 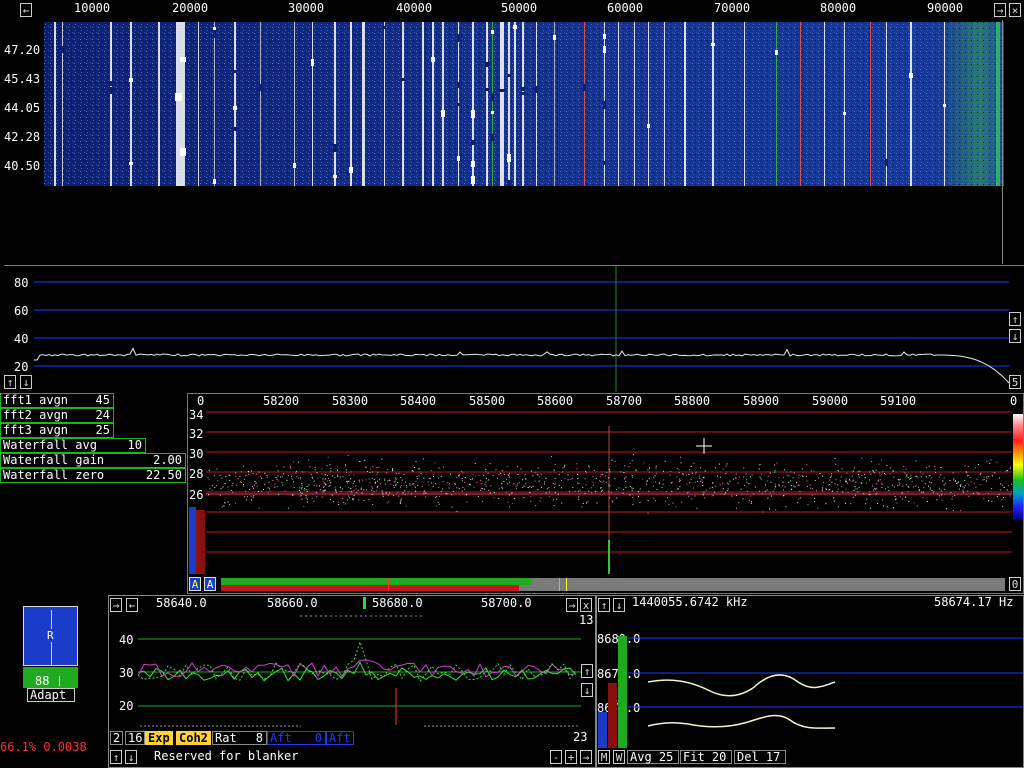 I want to click on zoom-x-label: 0, so click(x=201, y=401).